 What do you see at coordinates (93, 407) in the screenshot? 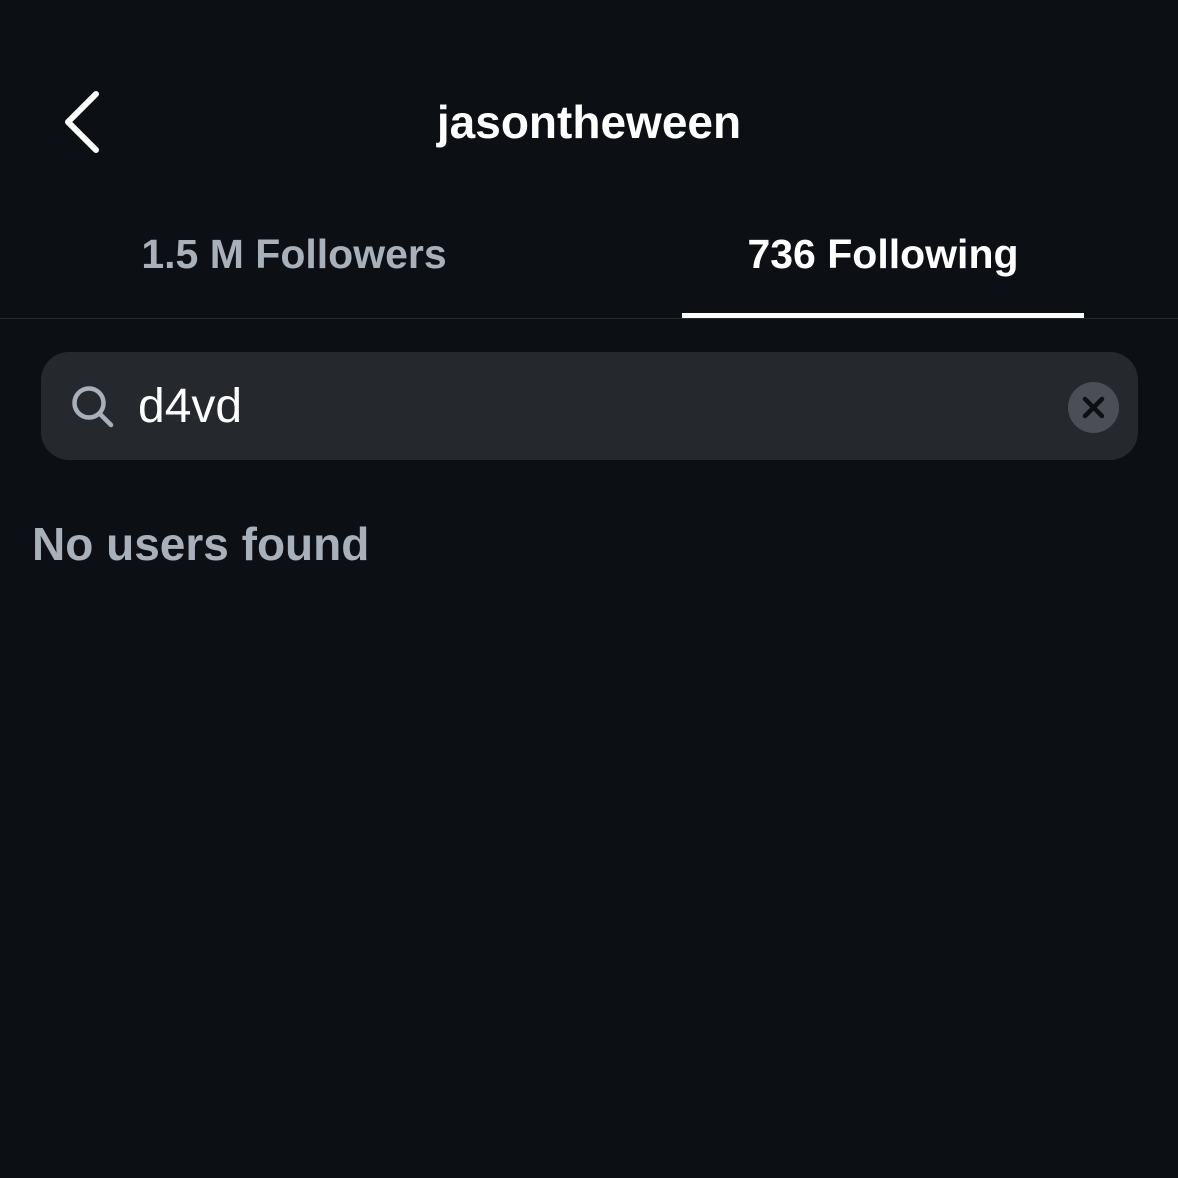
I see `search-icon` at bounding box center [93, 407].